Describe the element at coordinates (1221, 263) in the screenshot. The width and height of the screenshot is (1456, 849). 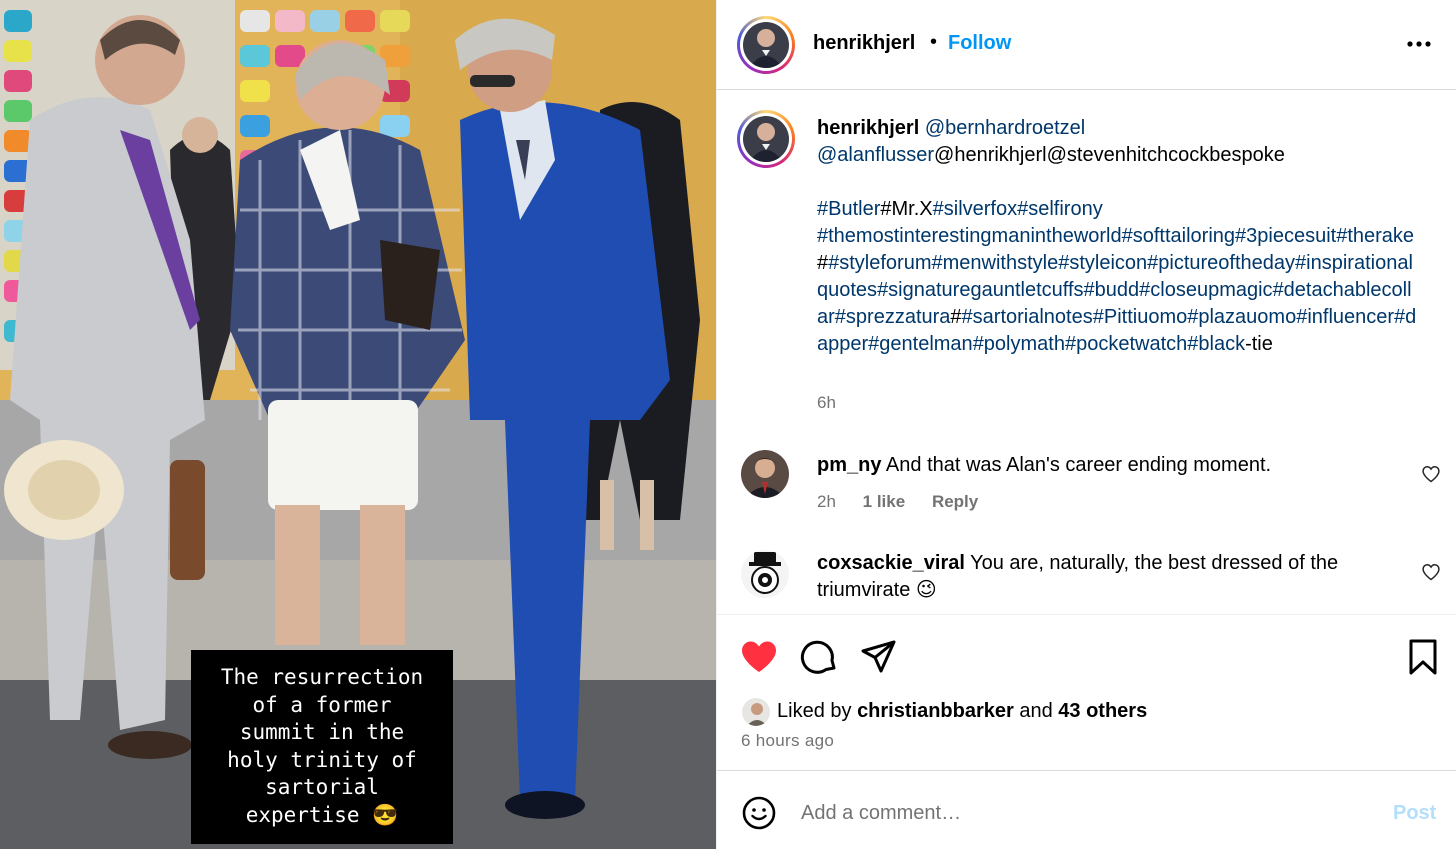
I see `hashtag-link: #pictureoftheday` at that location.